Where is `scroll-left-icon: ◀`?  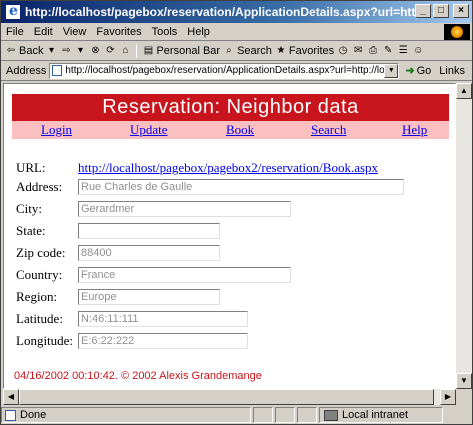
scroll-left-icon: ◀ is located at coordinates (11, 397).